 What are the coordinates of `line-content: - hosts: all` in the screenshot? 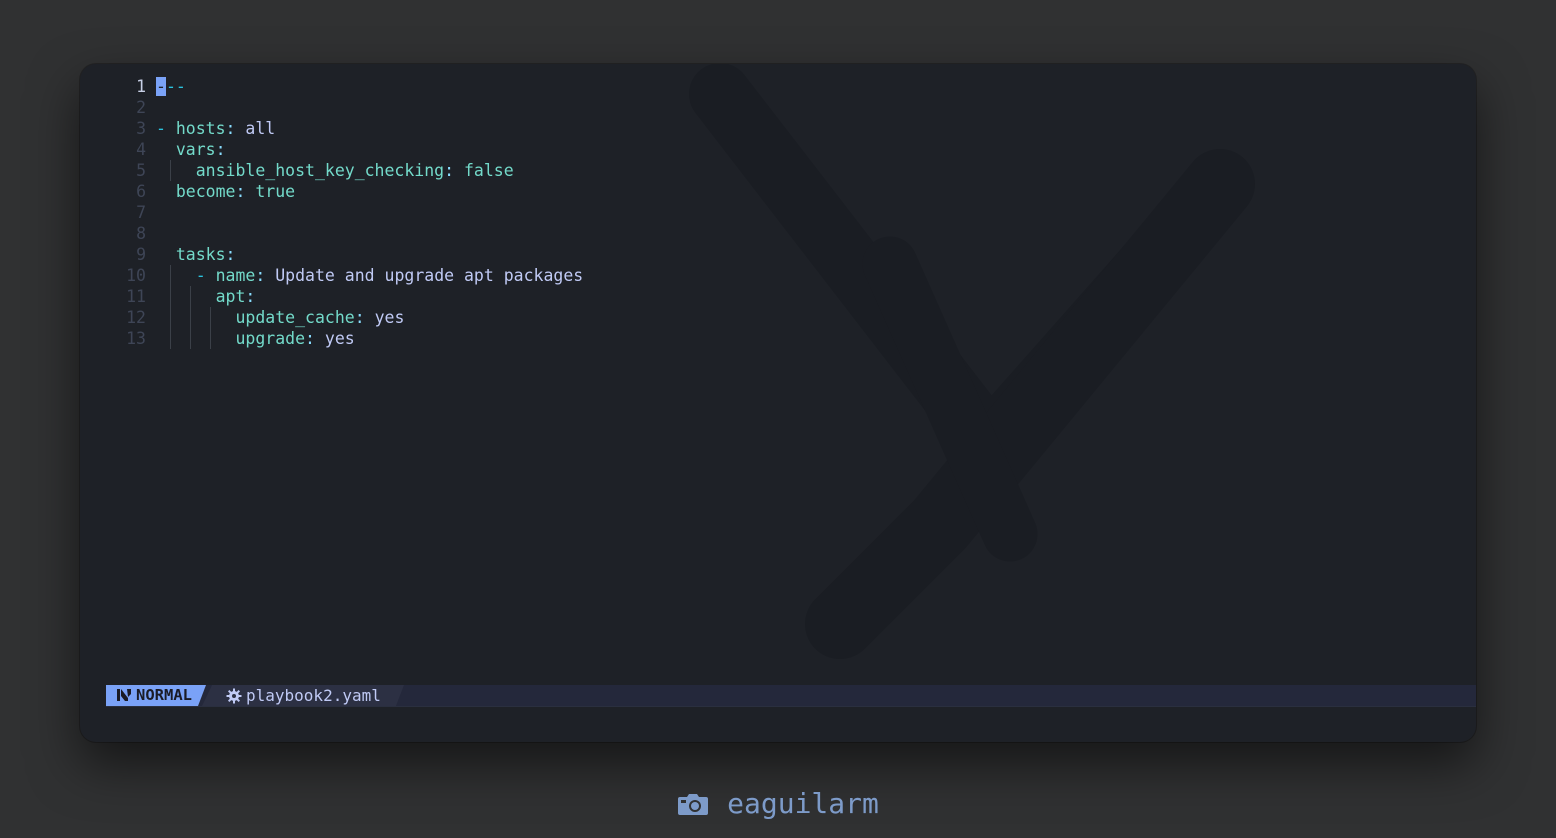 It's located at (215, 128).